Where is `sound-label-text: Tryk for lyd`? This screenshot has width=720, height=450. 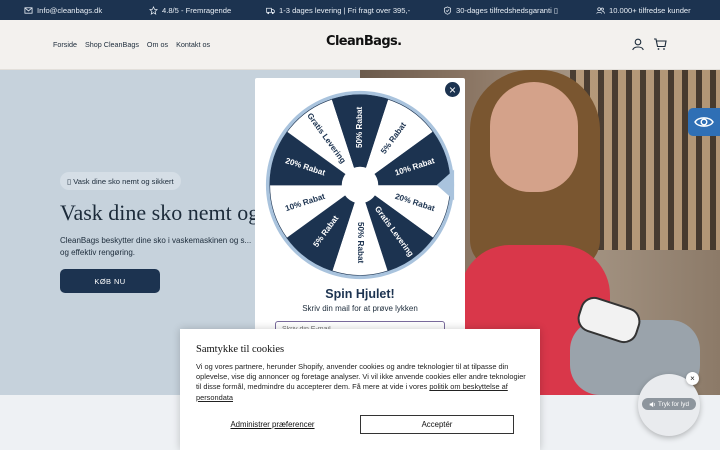 sound-label-text: Tryk for lyd is located at coordinates (673, 404).